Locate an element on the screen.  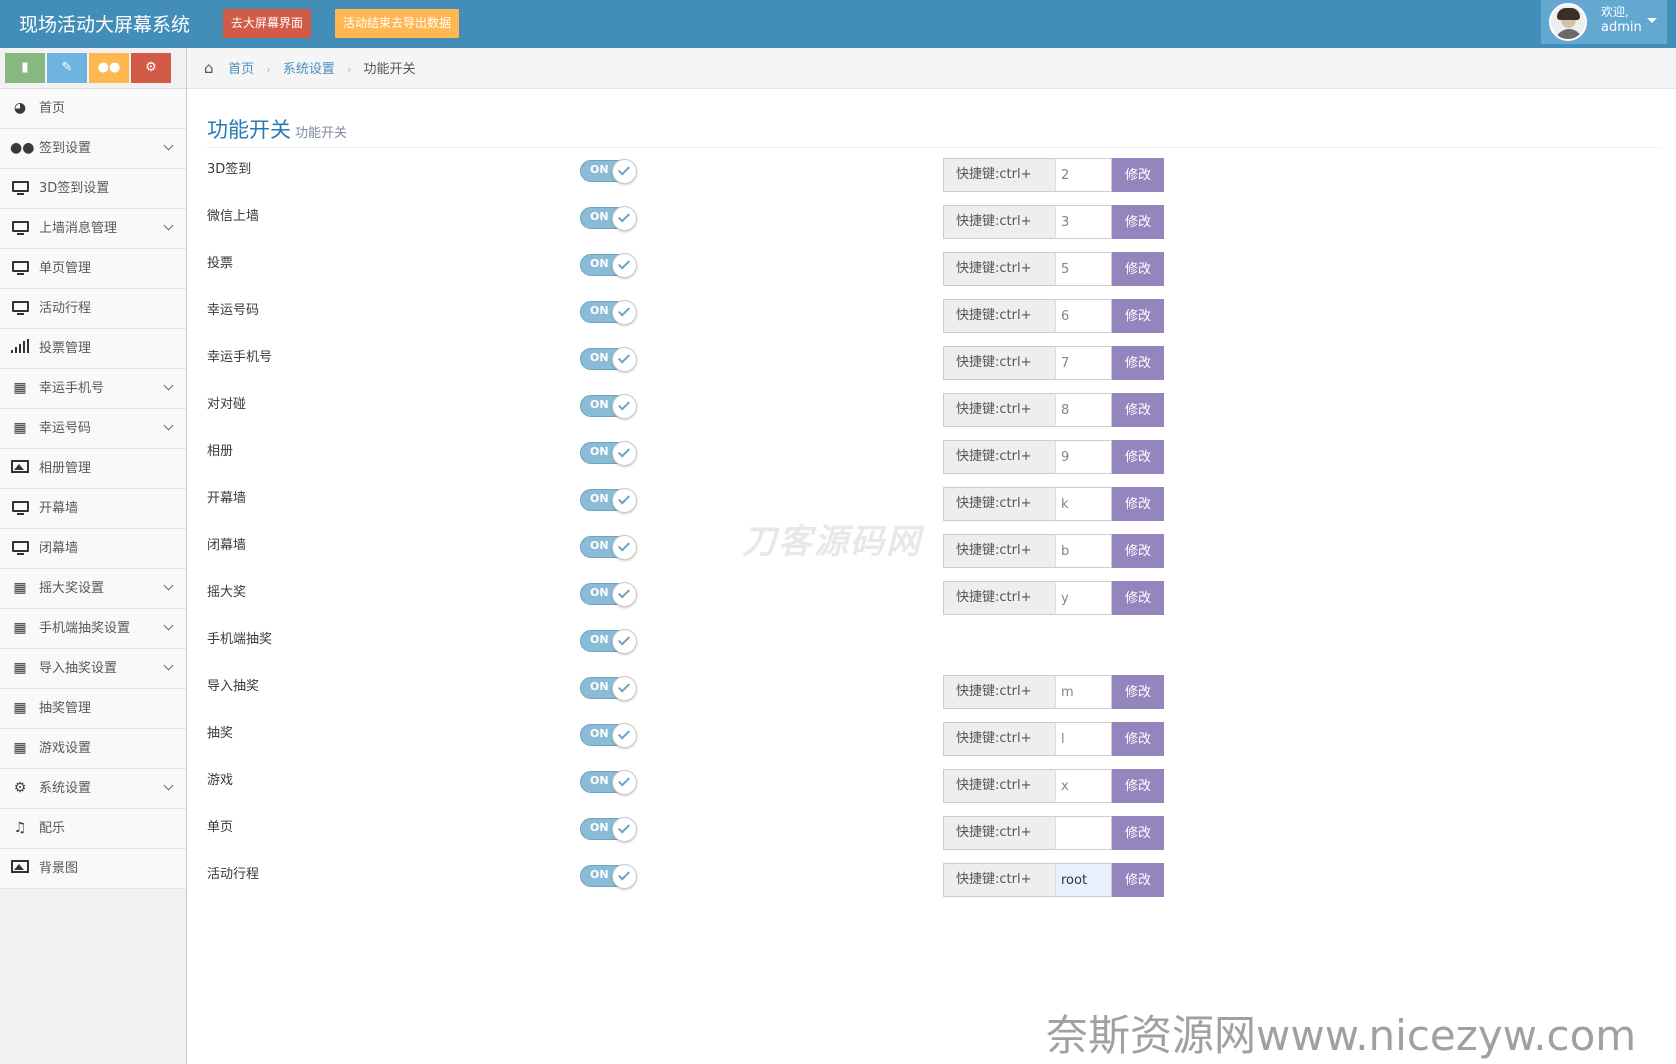
sidebar-item-label: 上墙消息管理 is located at coordinates (78, 228).